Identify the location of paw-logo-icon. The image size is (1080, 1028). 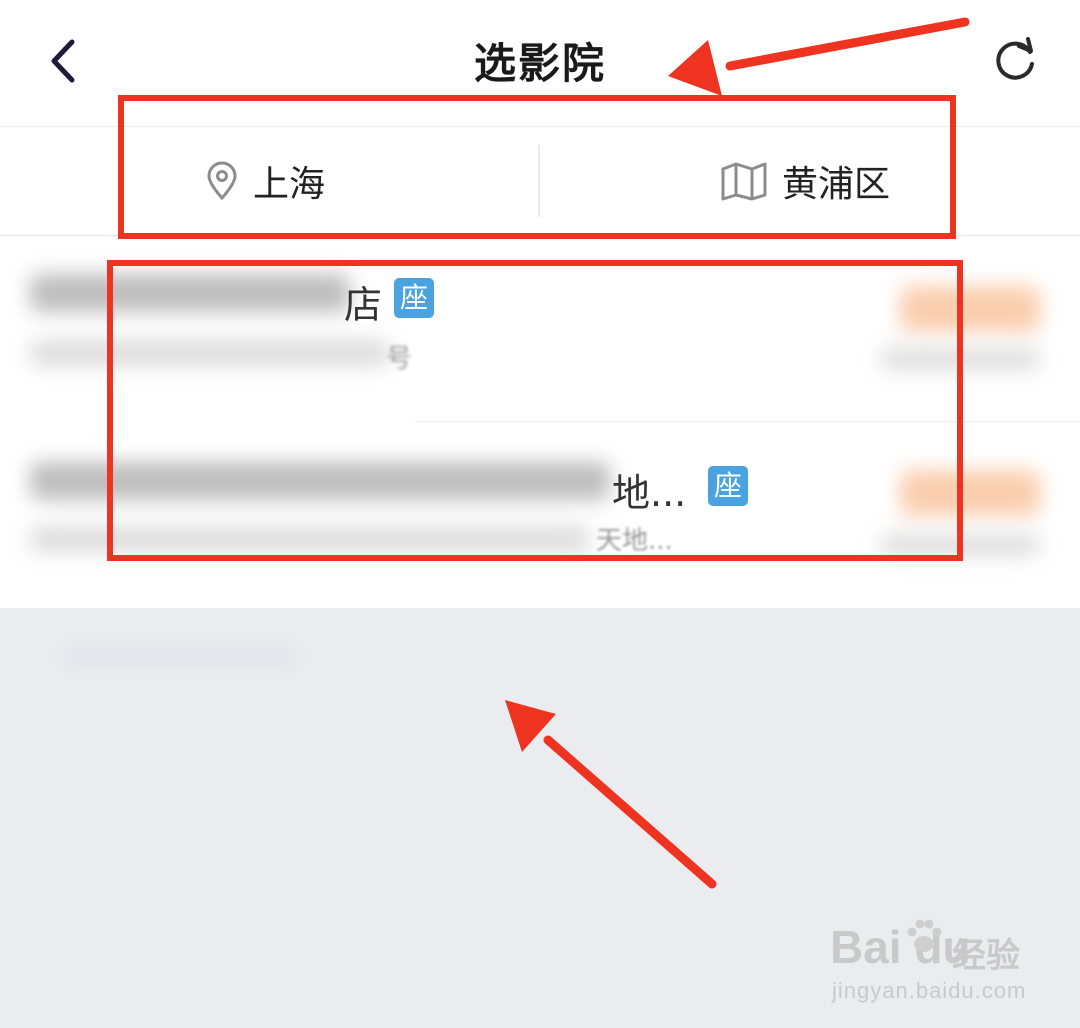
(924, 935).